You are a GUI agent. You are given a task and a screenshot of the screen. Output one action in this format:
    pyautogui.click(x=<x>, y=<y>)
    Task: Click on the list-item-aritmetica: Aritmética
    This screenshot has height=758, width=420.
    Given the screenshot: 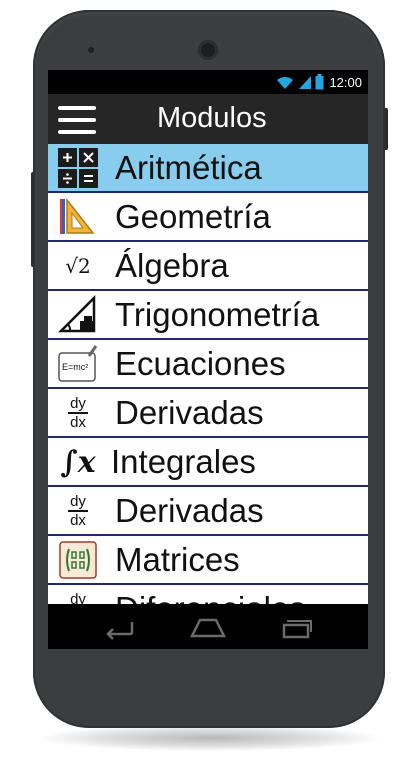 What is the action you would take?
    pyautogui.click(x=208, y=168)
    